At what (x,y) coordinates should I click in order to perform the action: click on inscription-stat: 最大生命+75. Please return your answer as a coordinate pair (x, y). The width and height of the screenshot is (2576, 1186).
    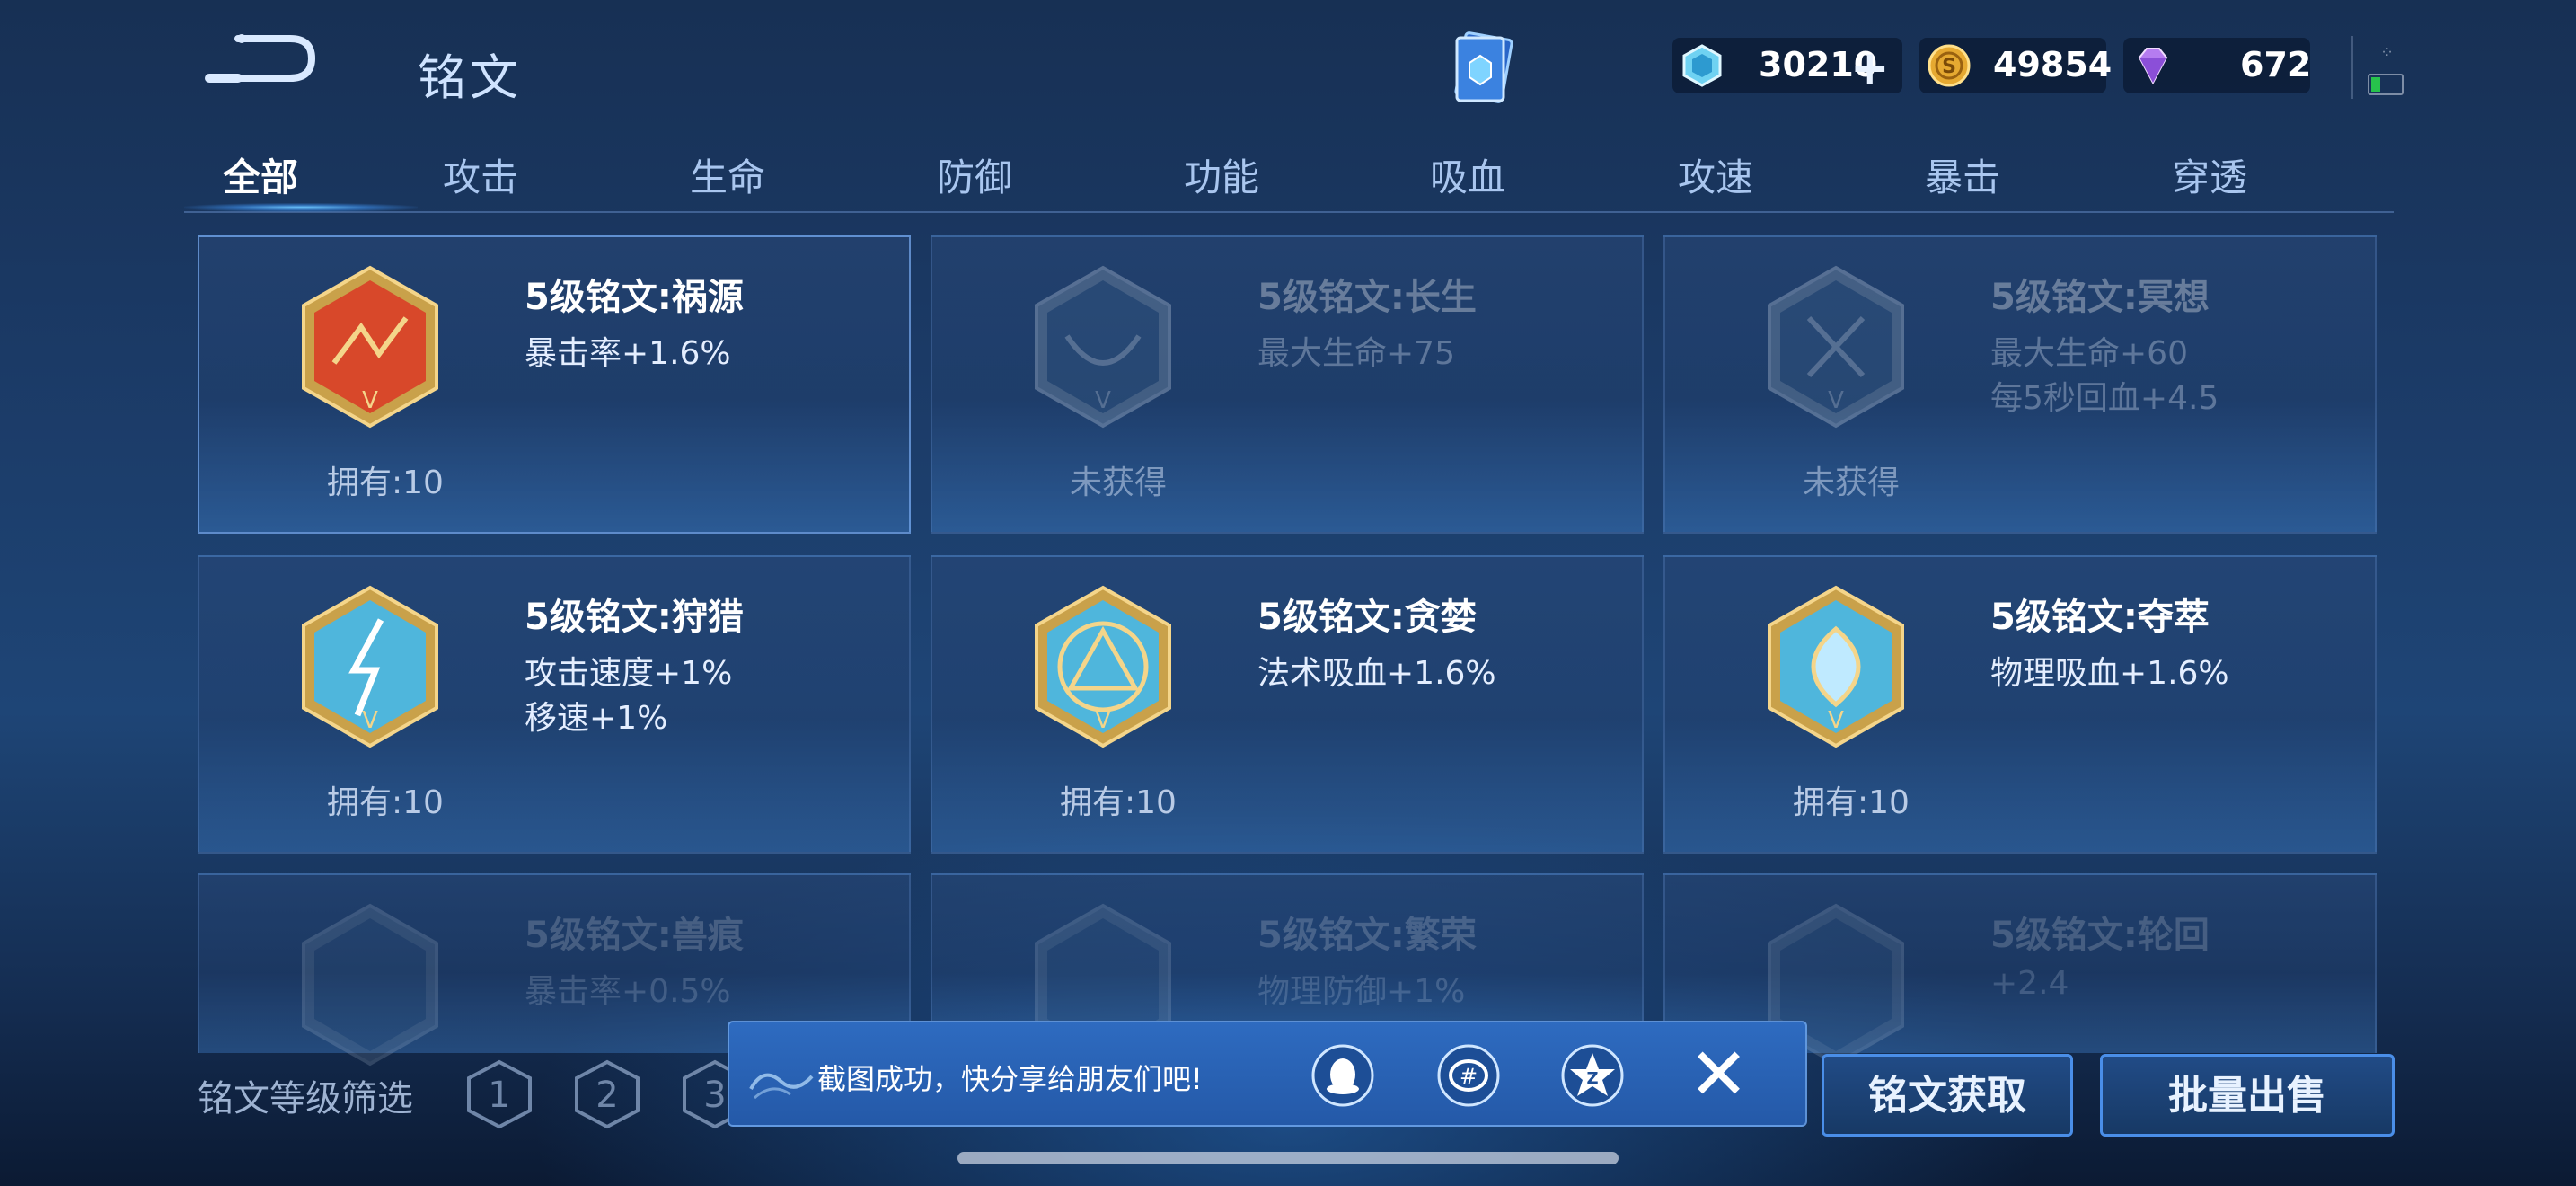
    Looking at the image, I should click on (1356, 353).